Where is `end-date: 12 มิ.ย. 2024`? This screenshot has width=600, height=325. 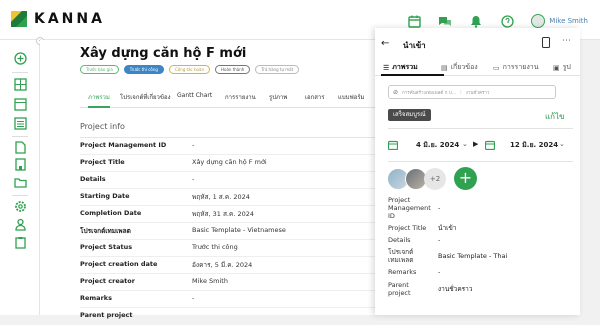 end-date: 12 มิ.ย. 2024 is located at coordinates (534, 145).